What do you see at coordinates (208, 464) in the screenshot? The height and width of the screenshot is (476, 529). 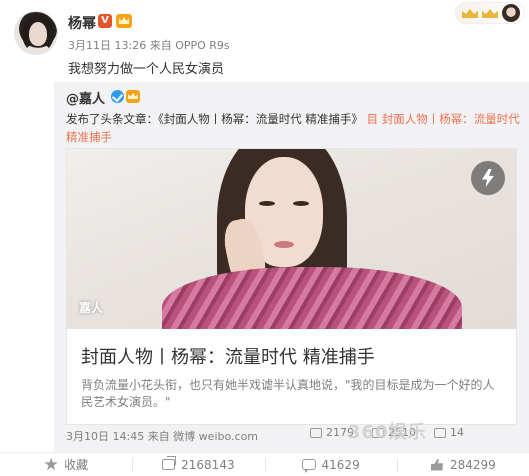 I see `repost-count: 2168143` at bounding box center [208, 464].